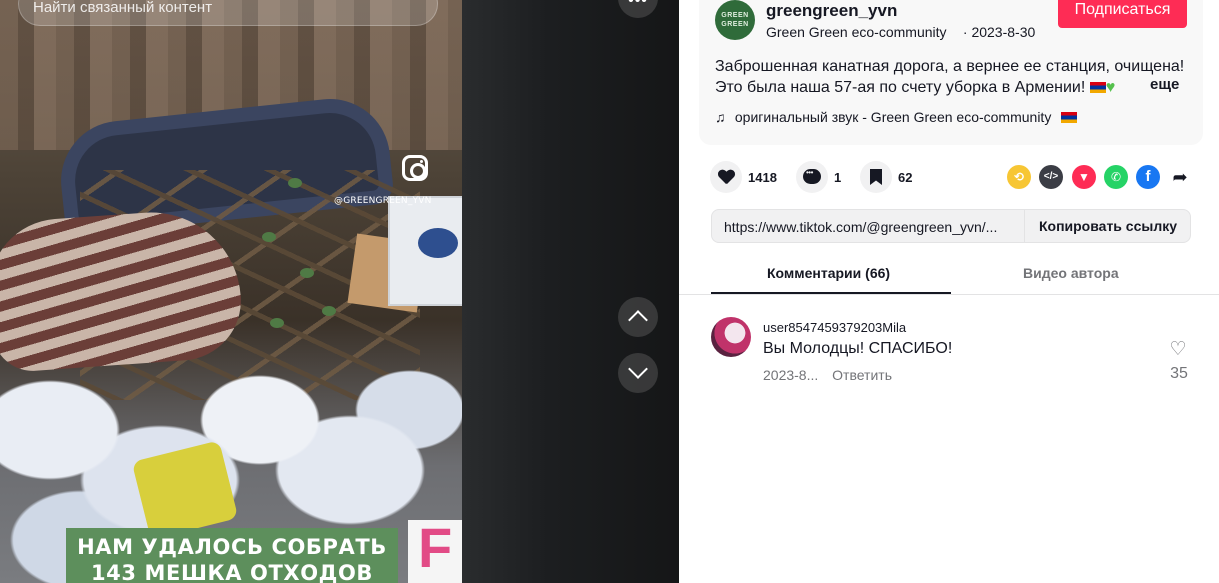 The width and height of the screenshot is (1219, 583). I want to click on post-date: · 2023-8-30, so click(999, 32).